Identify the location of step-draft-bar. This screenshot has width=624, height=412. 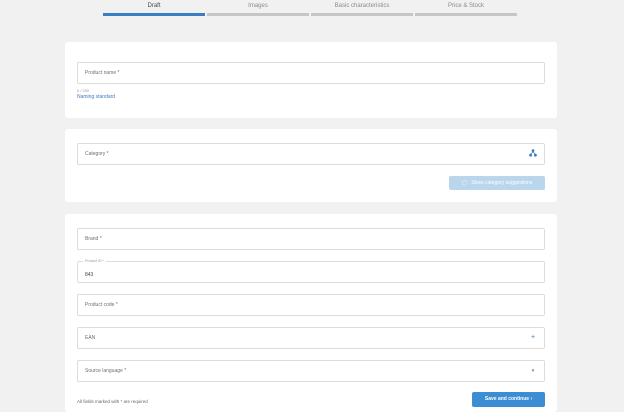
(154, 14).